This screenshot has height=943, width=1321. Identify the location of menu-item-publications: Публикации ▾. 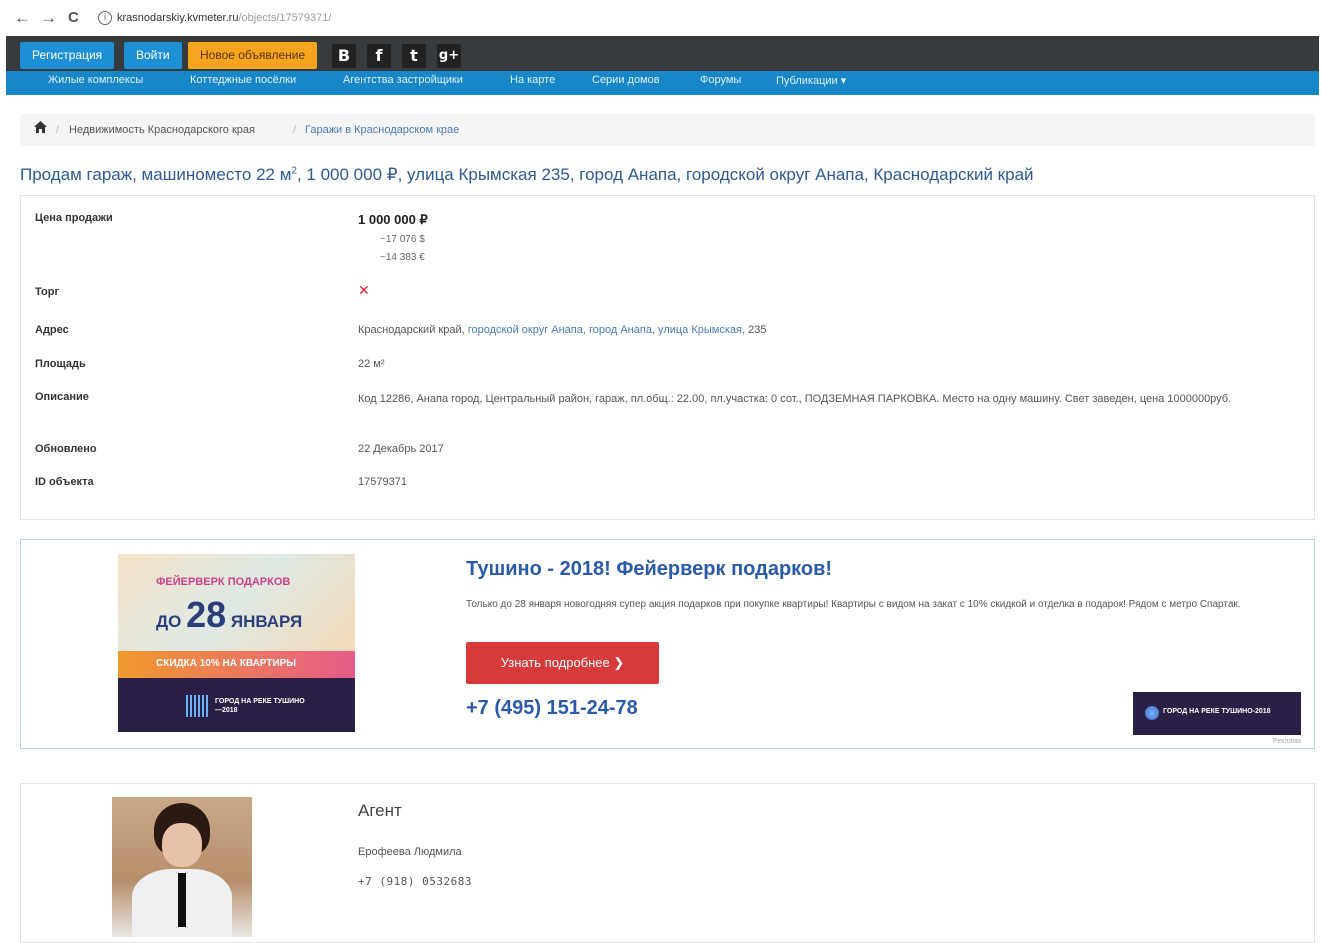
(811, 80).